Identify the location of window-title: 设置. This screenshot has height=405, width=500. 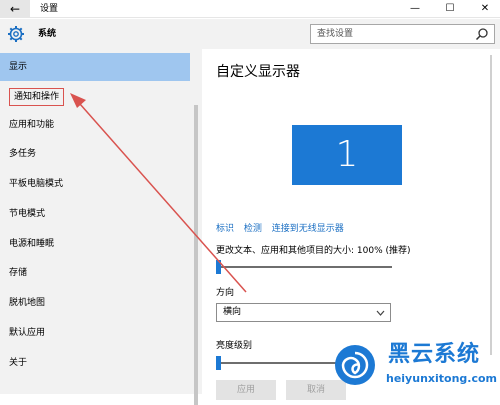
(49, 9).